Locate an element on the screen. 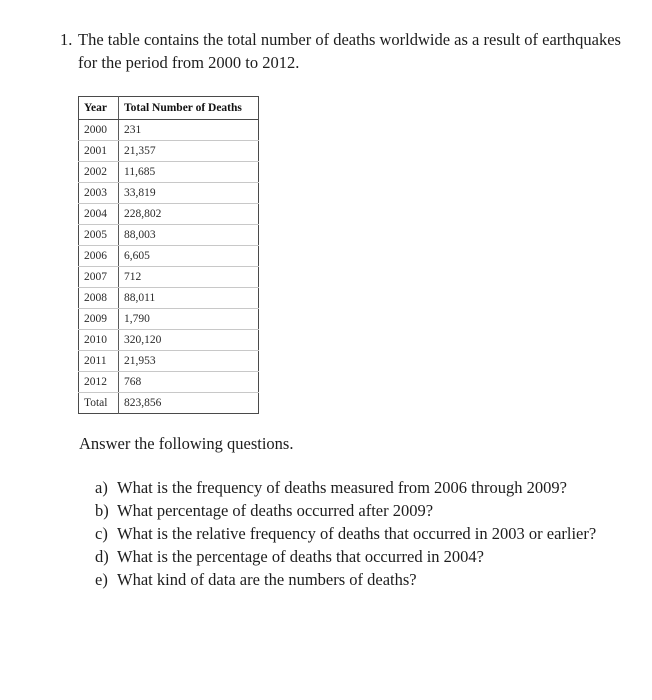  column-header-total-deaths: Total Number of Deaths is located at coordinates (188, 108).